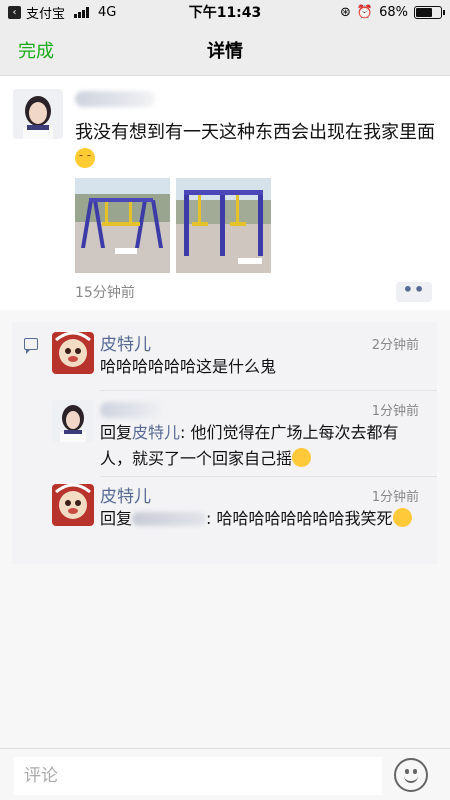 The width and height of the screenshot is (450, 800). What do you see at coordinates (198, 776) in the screenshot?
I see `comment-input` at bounding box center [198, 776].